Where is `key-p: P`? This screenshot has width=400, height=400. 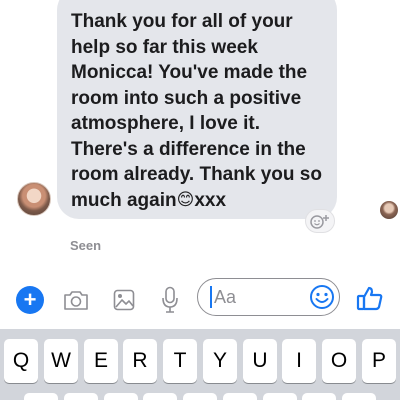 key-p: P is located at coordinates (379, 361).